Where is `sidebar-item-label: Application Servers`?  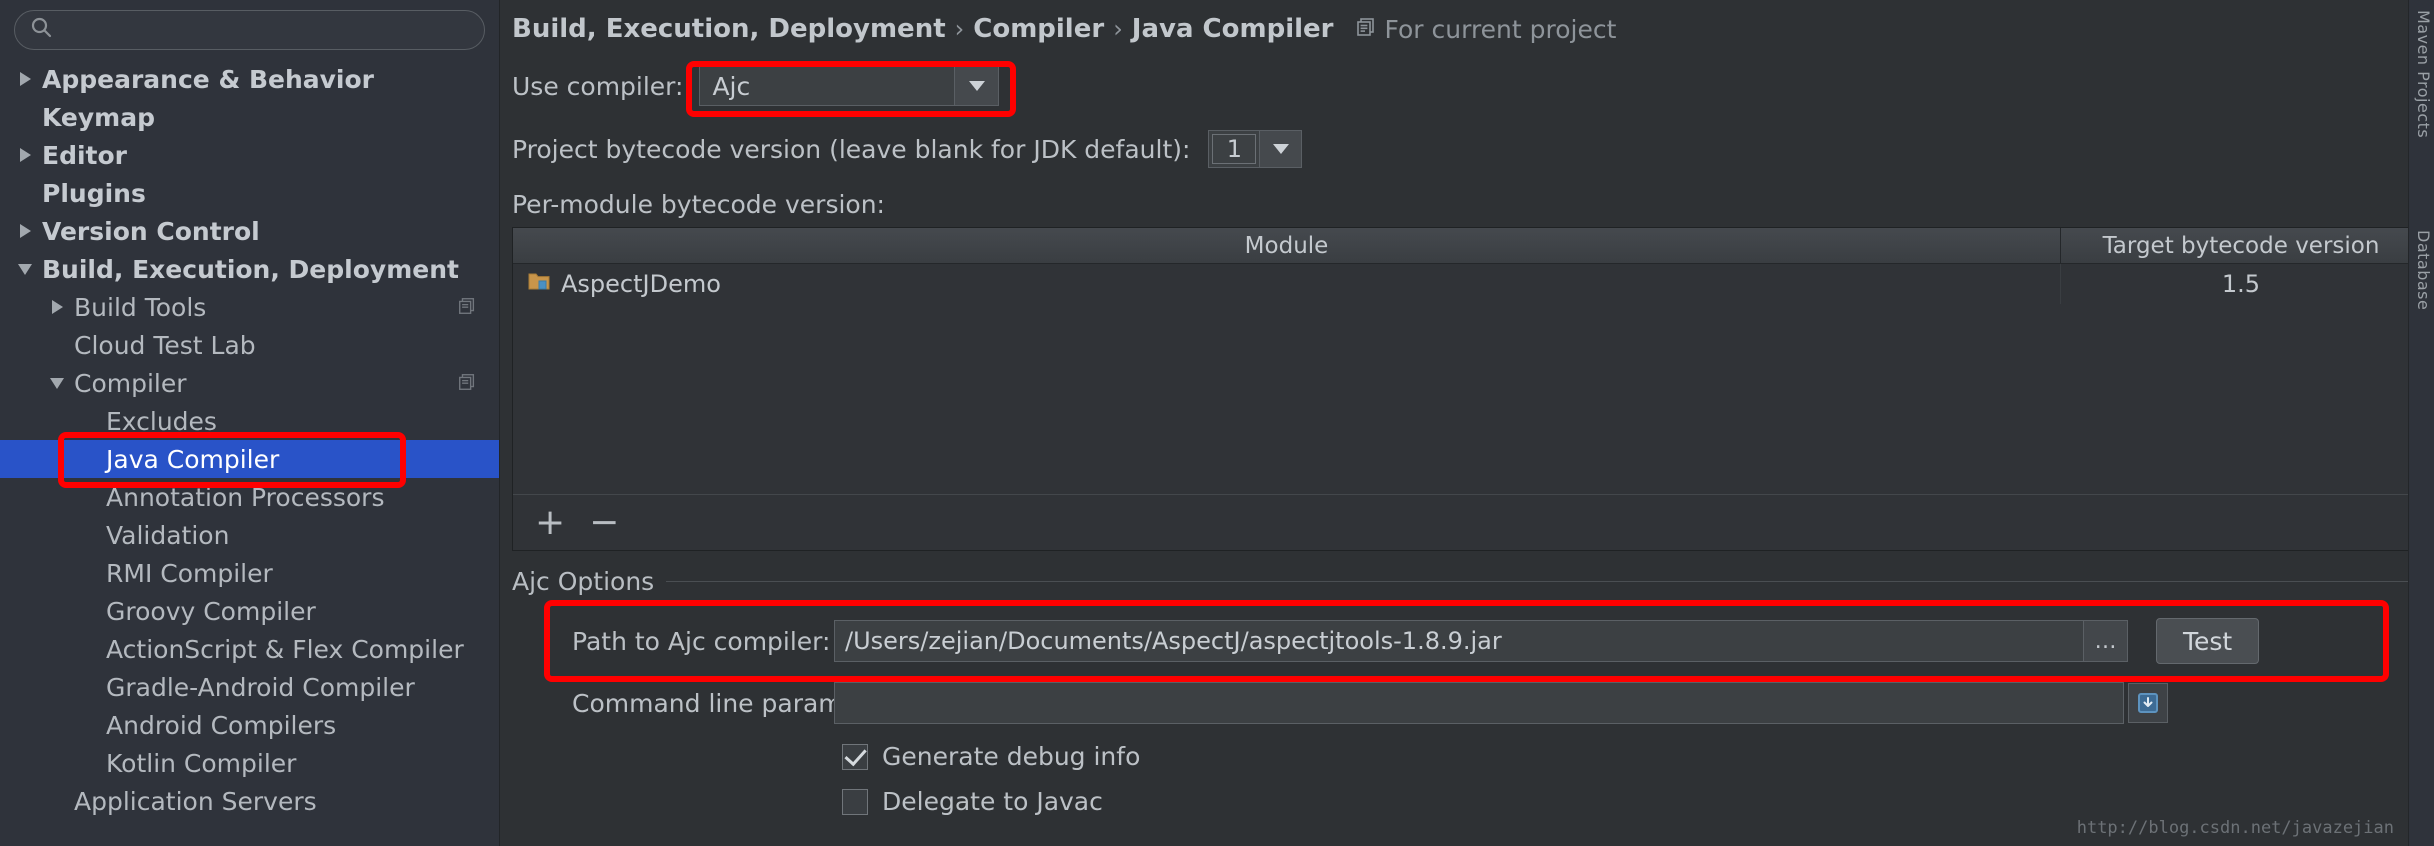
sidebar-item-label: Application Servers is located at coordinates (195, 801).